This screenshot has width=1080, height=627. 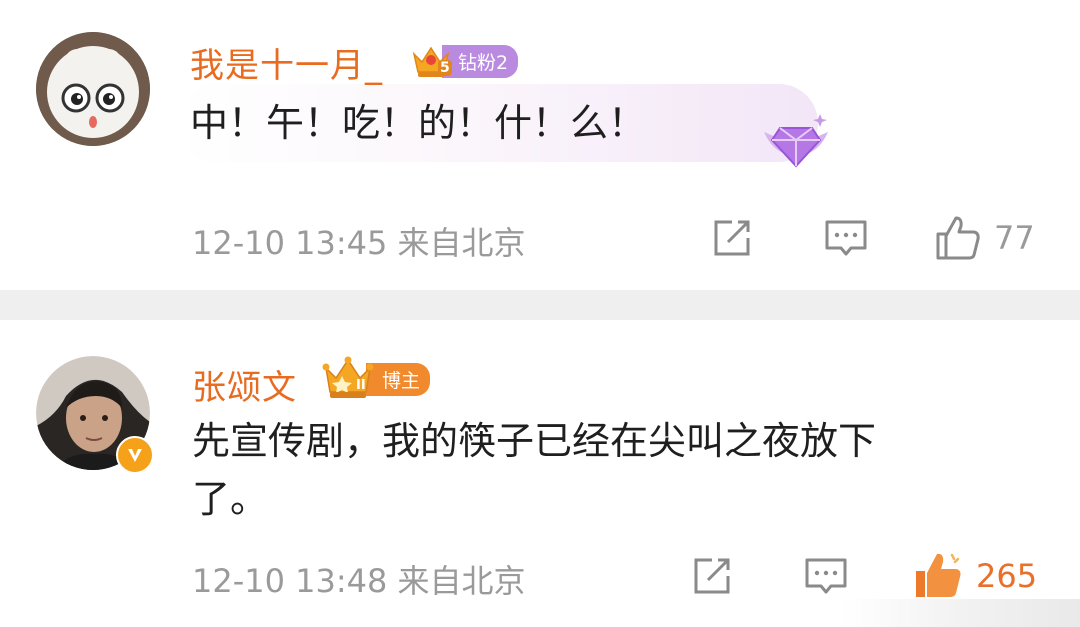 I want to click on username: 张颂文, so click(x=244, y=384).